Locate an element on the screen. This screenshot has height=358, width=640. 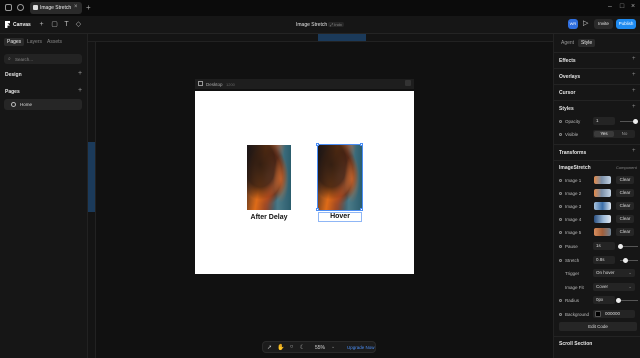
invite-button: Invite is located at coordinates (603, 24).